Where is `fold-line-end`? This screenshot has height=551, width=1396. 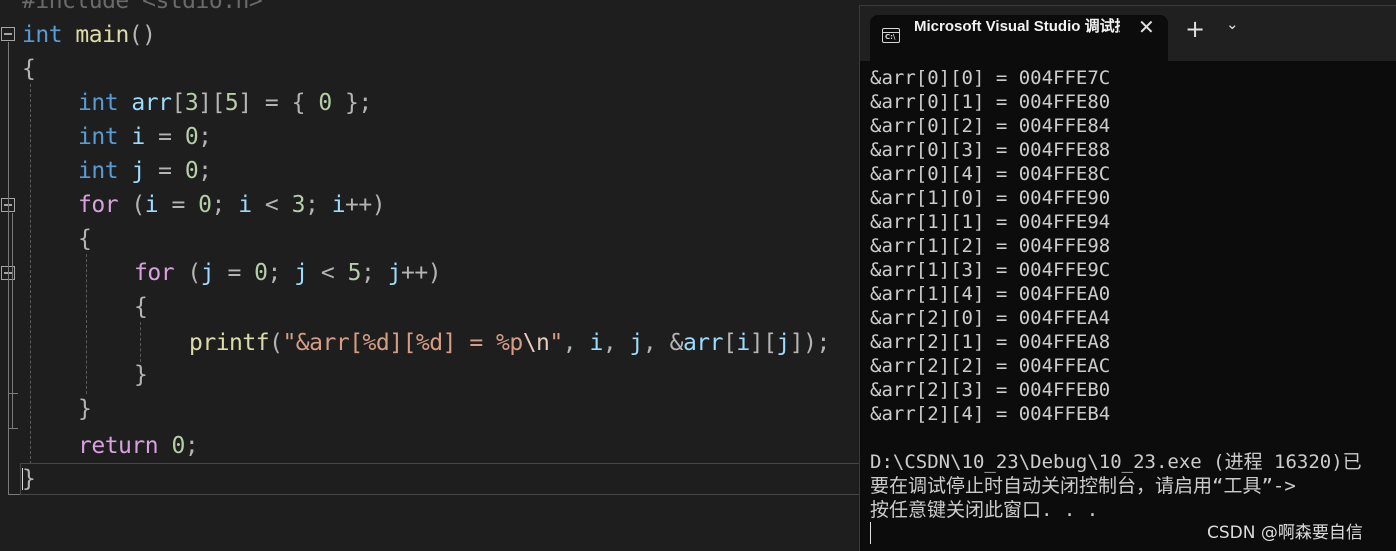
fold-line-end is located at coordinates (14, 494).